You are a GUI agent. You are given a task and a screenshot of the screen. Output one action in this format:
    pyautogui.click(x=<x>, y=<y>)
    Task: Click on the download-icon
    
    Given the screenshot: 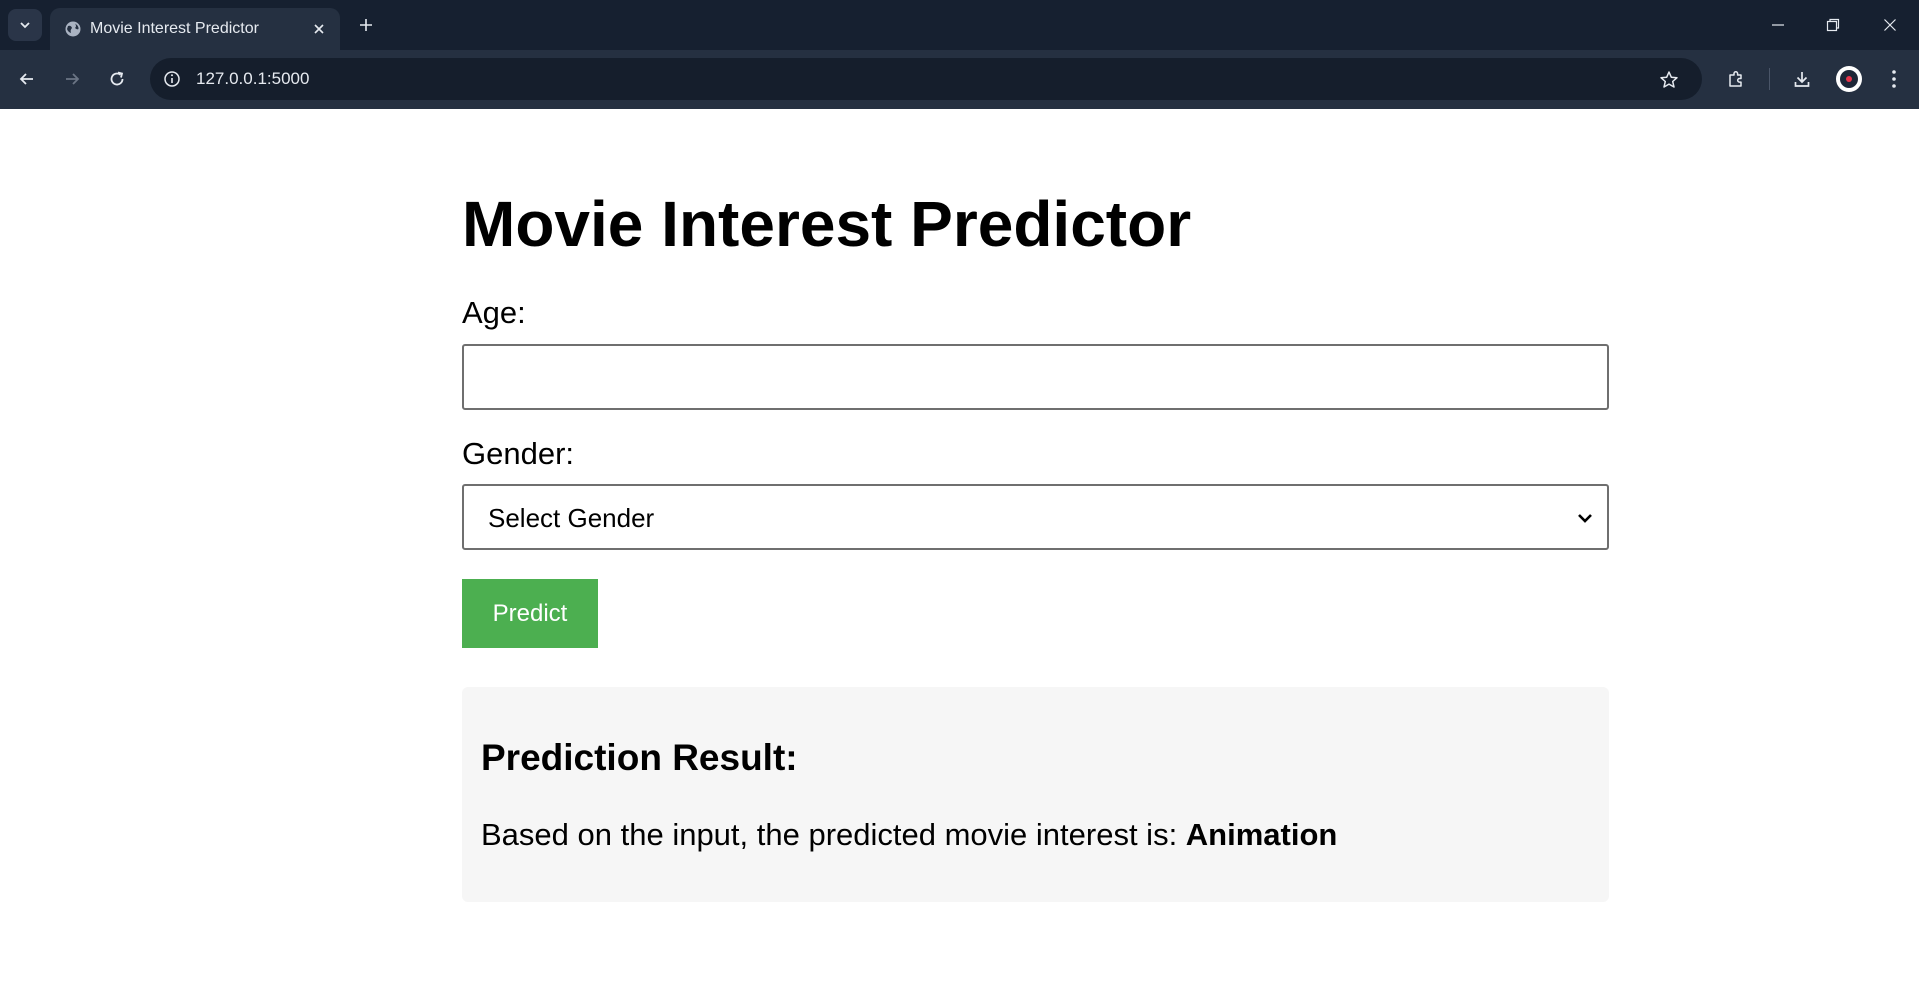 What is the action you would take?
    pyautogui.click(x=1802, y=79)
    